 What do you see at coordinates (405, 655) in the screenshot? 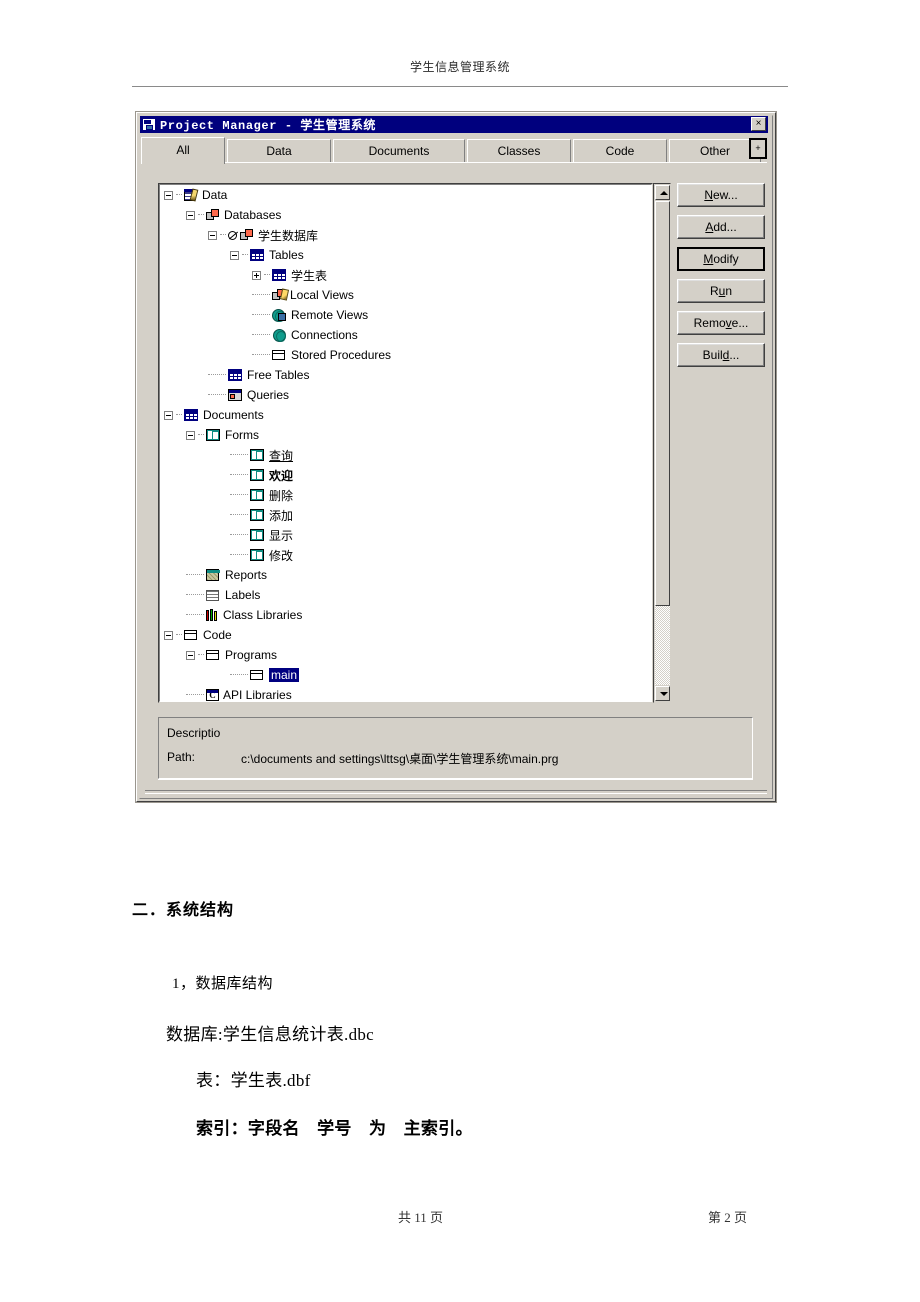
I see `tree-item-Programs: Programs` at bounding box center [405, 655].